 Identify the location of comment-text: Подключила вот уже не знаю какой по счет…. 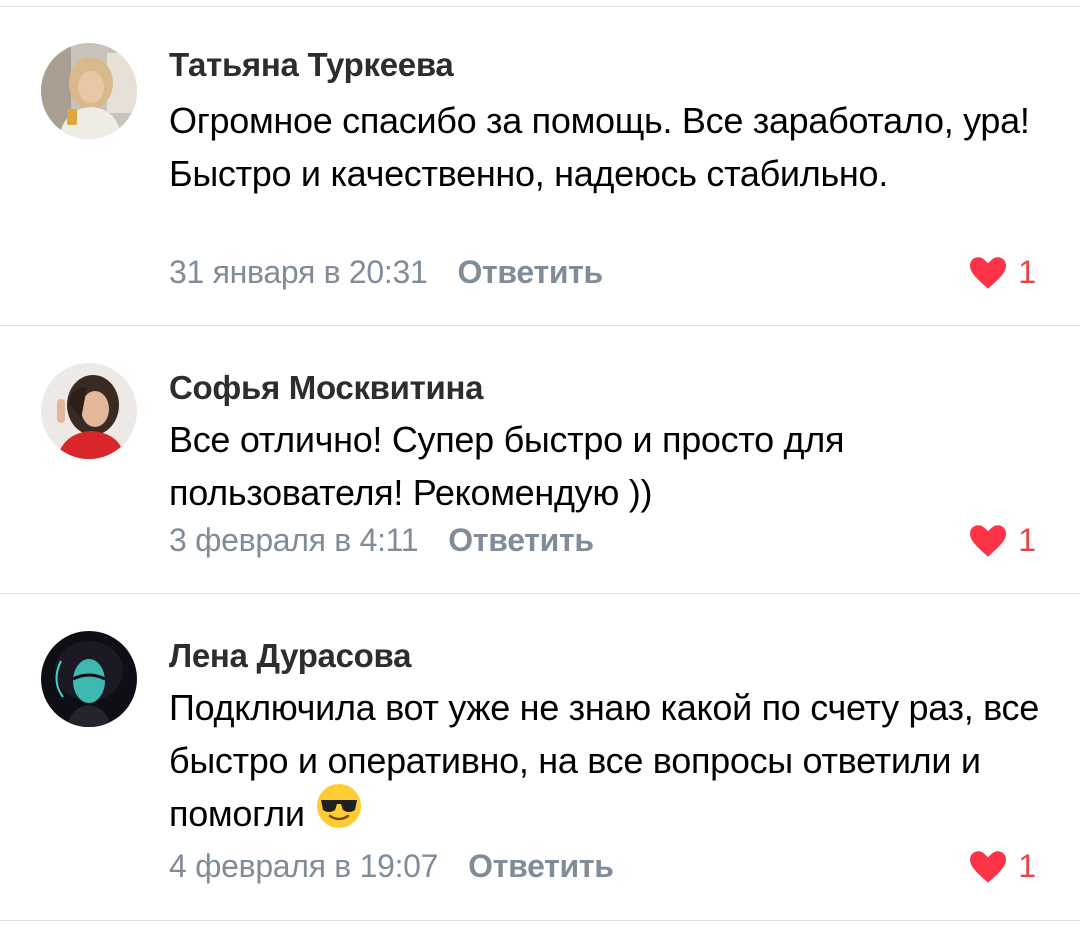
(609, 762).